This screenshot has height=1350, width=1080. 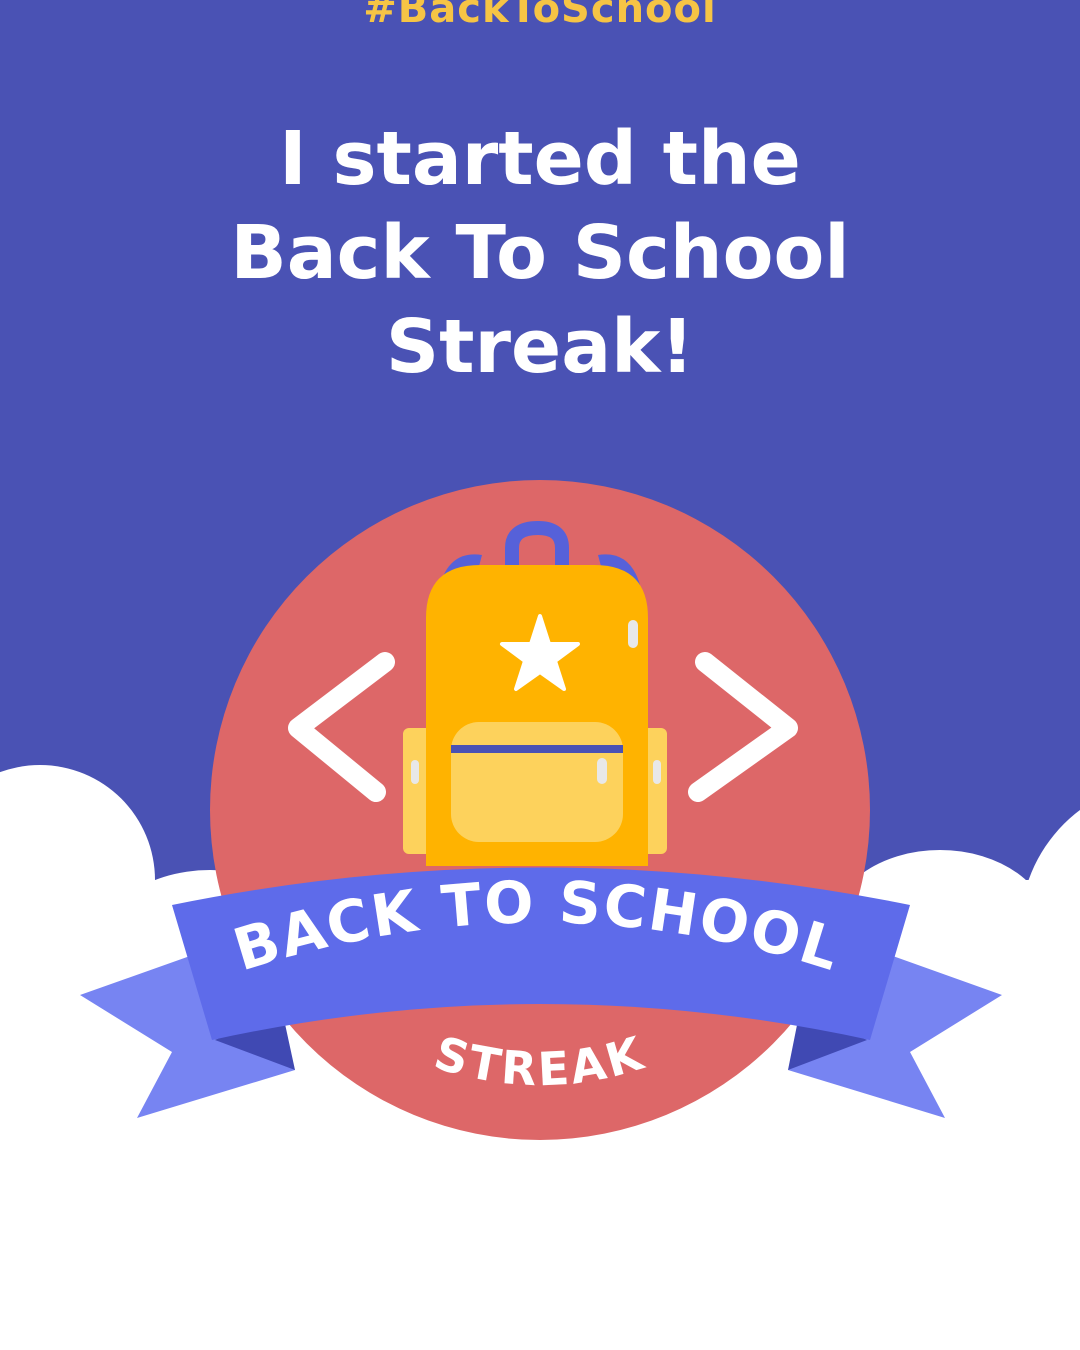 I want to click on backpack-icon, so click(x=535, y=693).